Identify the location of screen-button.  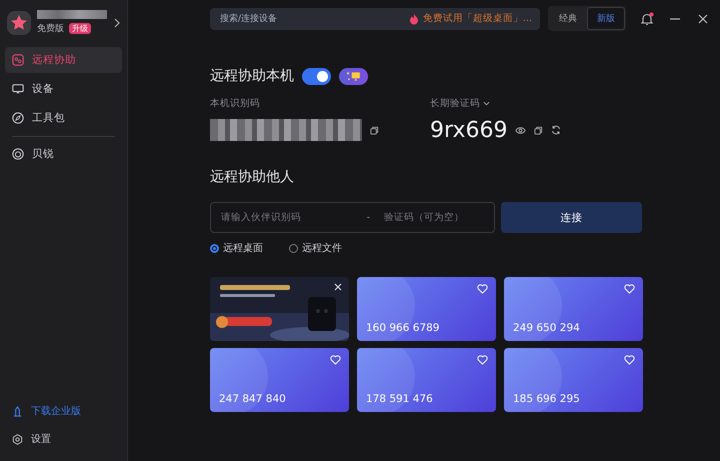
(353, 76).